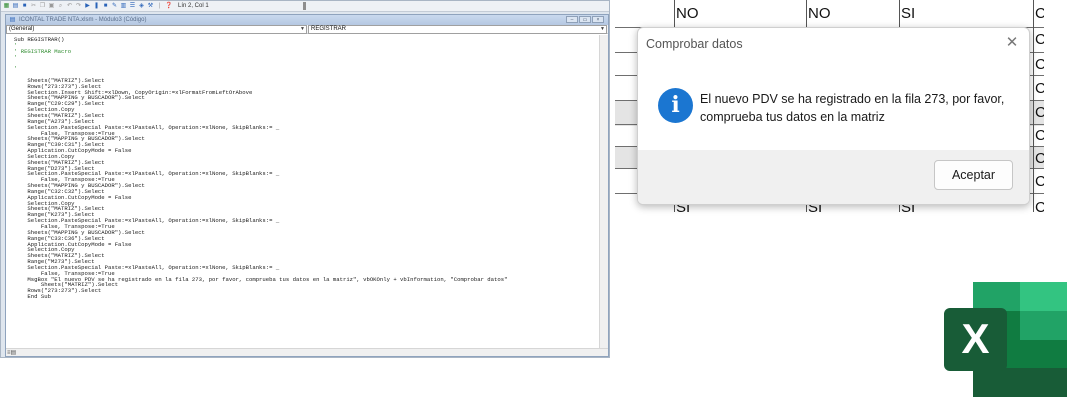 This screenshot has width=1084, height=398. I want to click on code-combos: (General) ▼ REGISTRAR ▼, so click(307, 29).